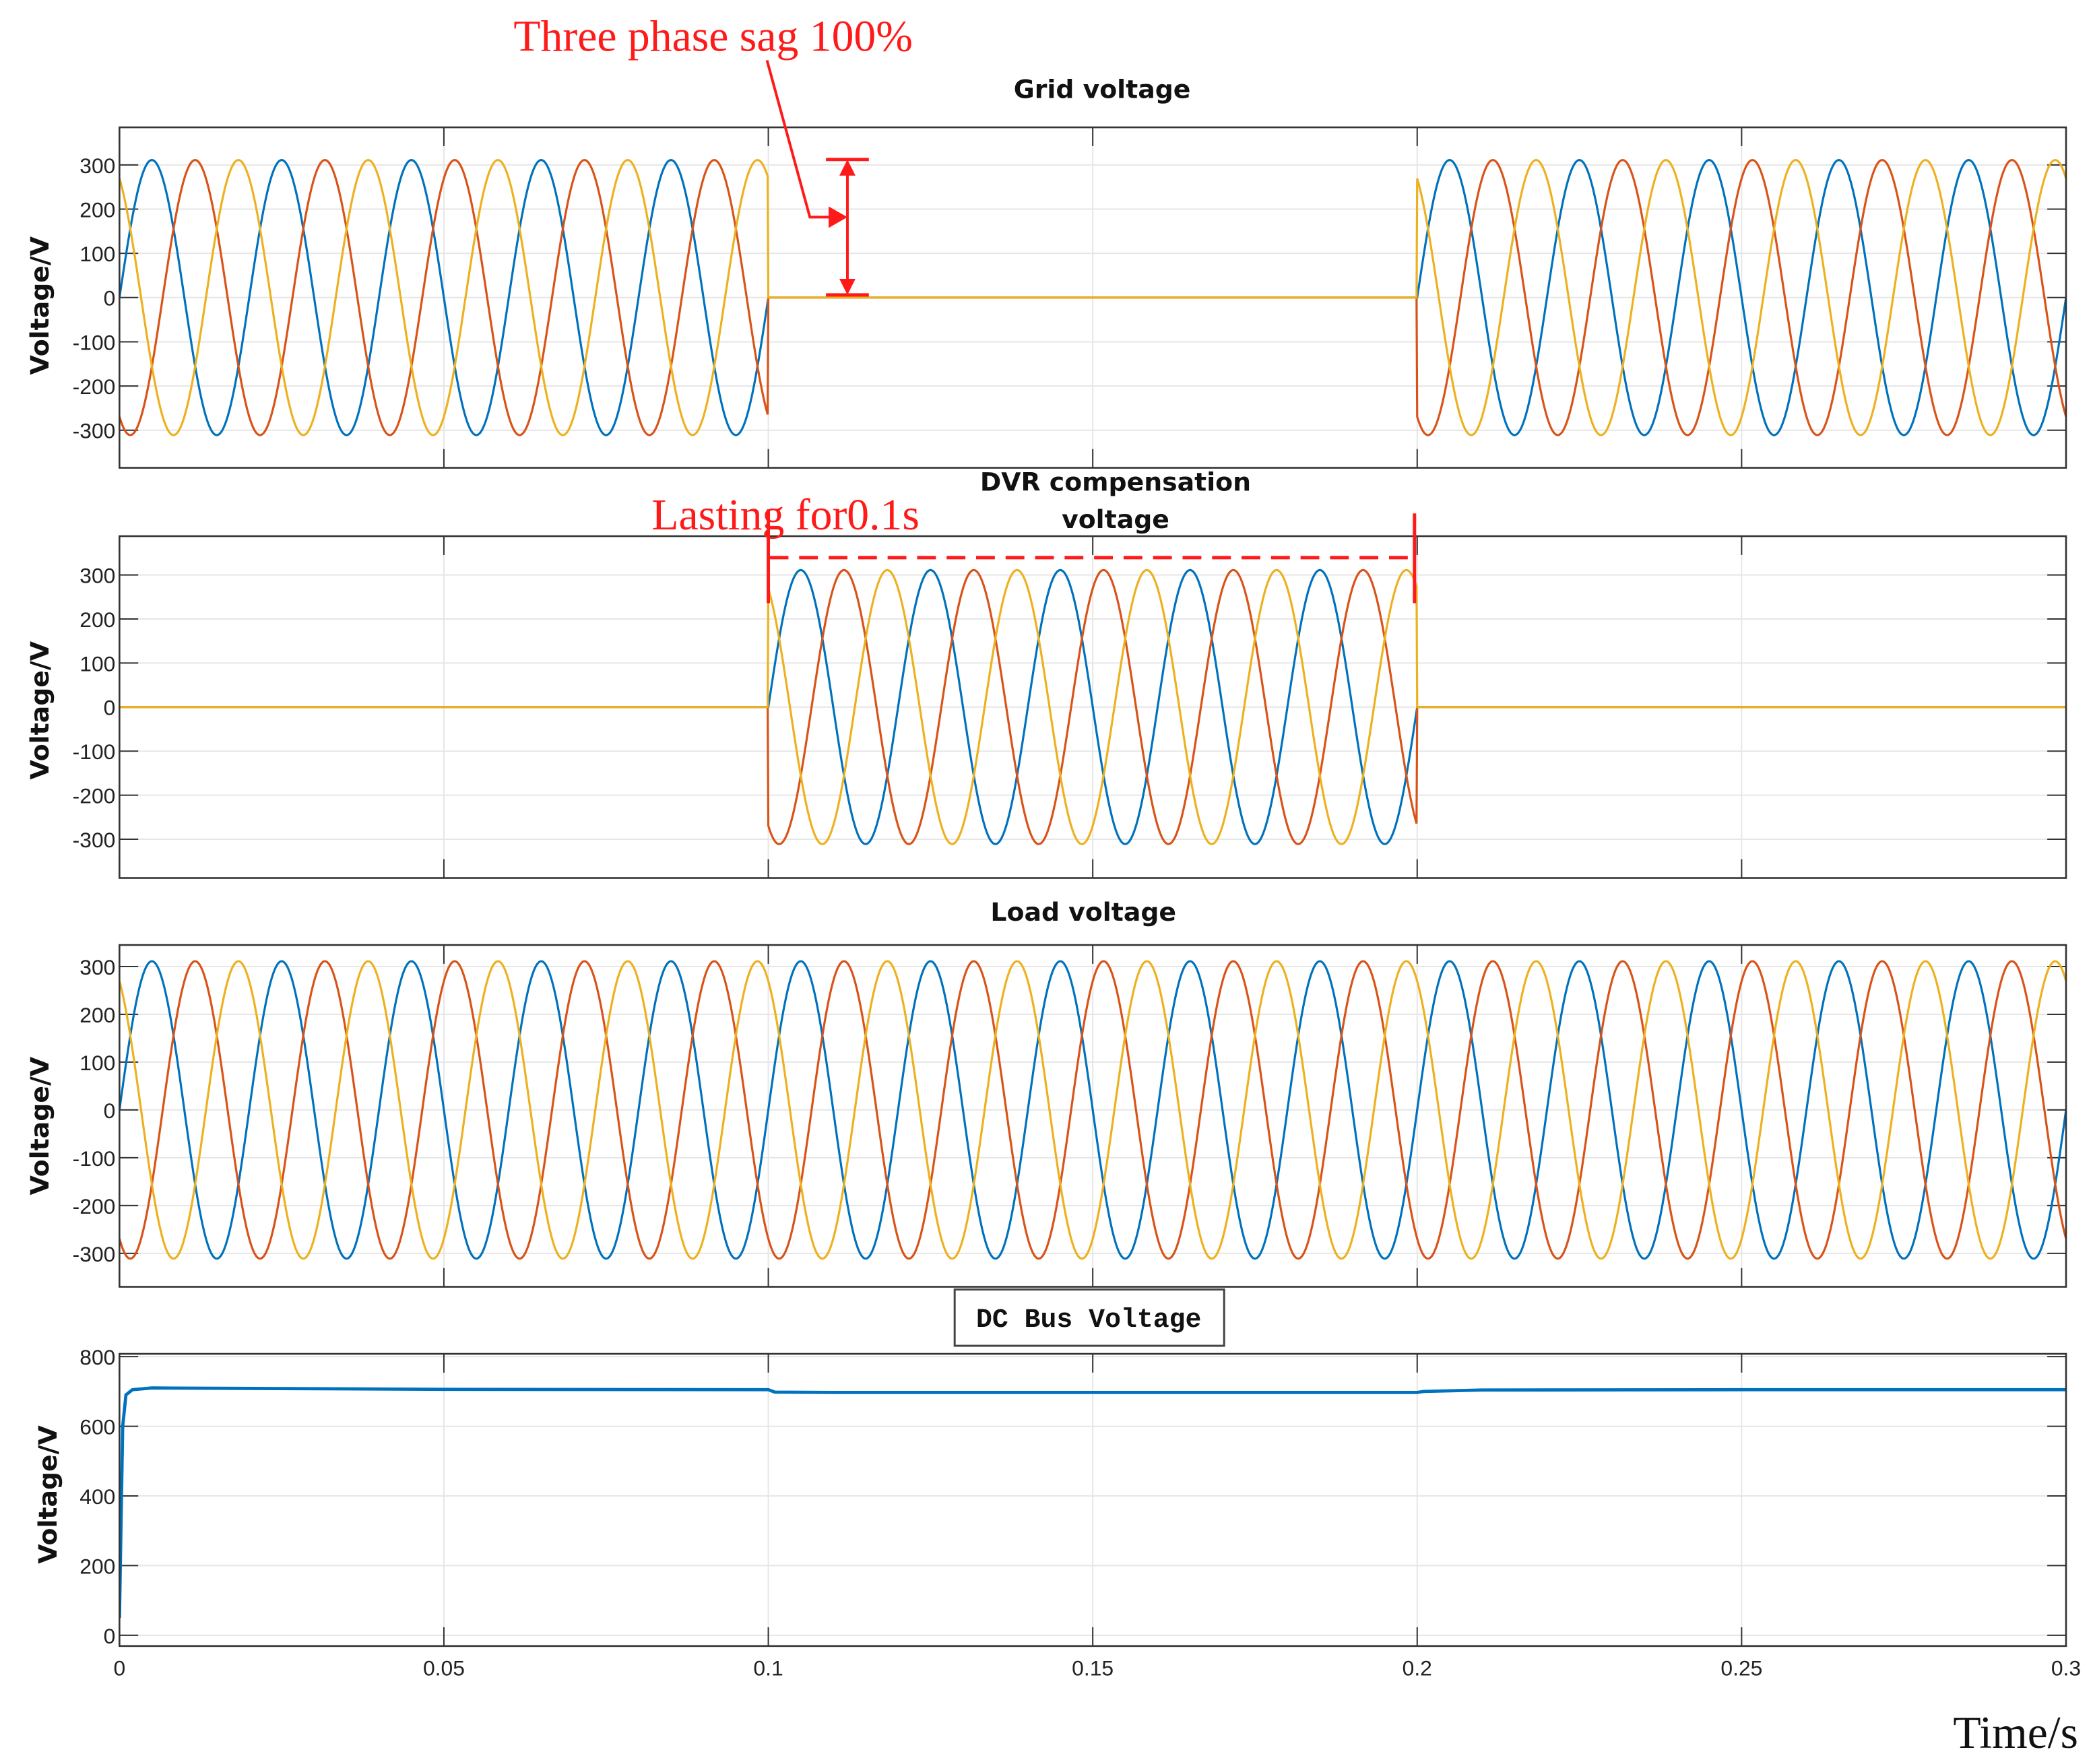  Describe the element at coordinates (1102, 89) in the screenshot. I see `title-grid-voltage: Grid voltage` at that location.